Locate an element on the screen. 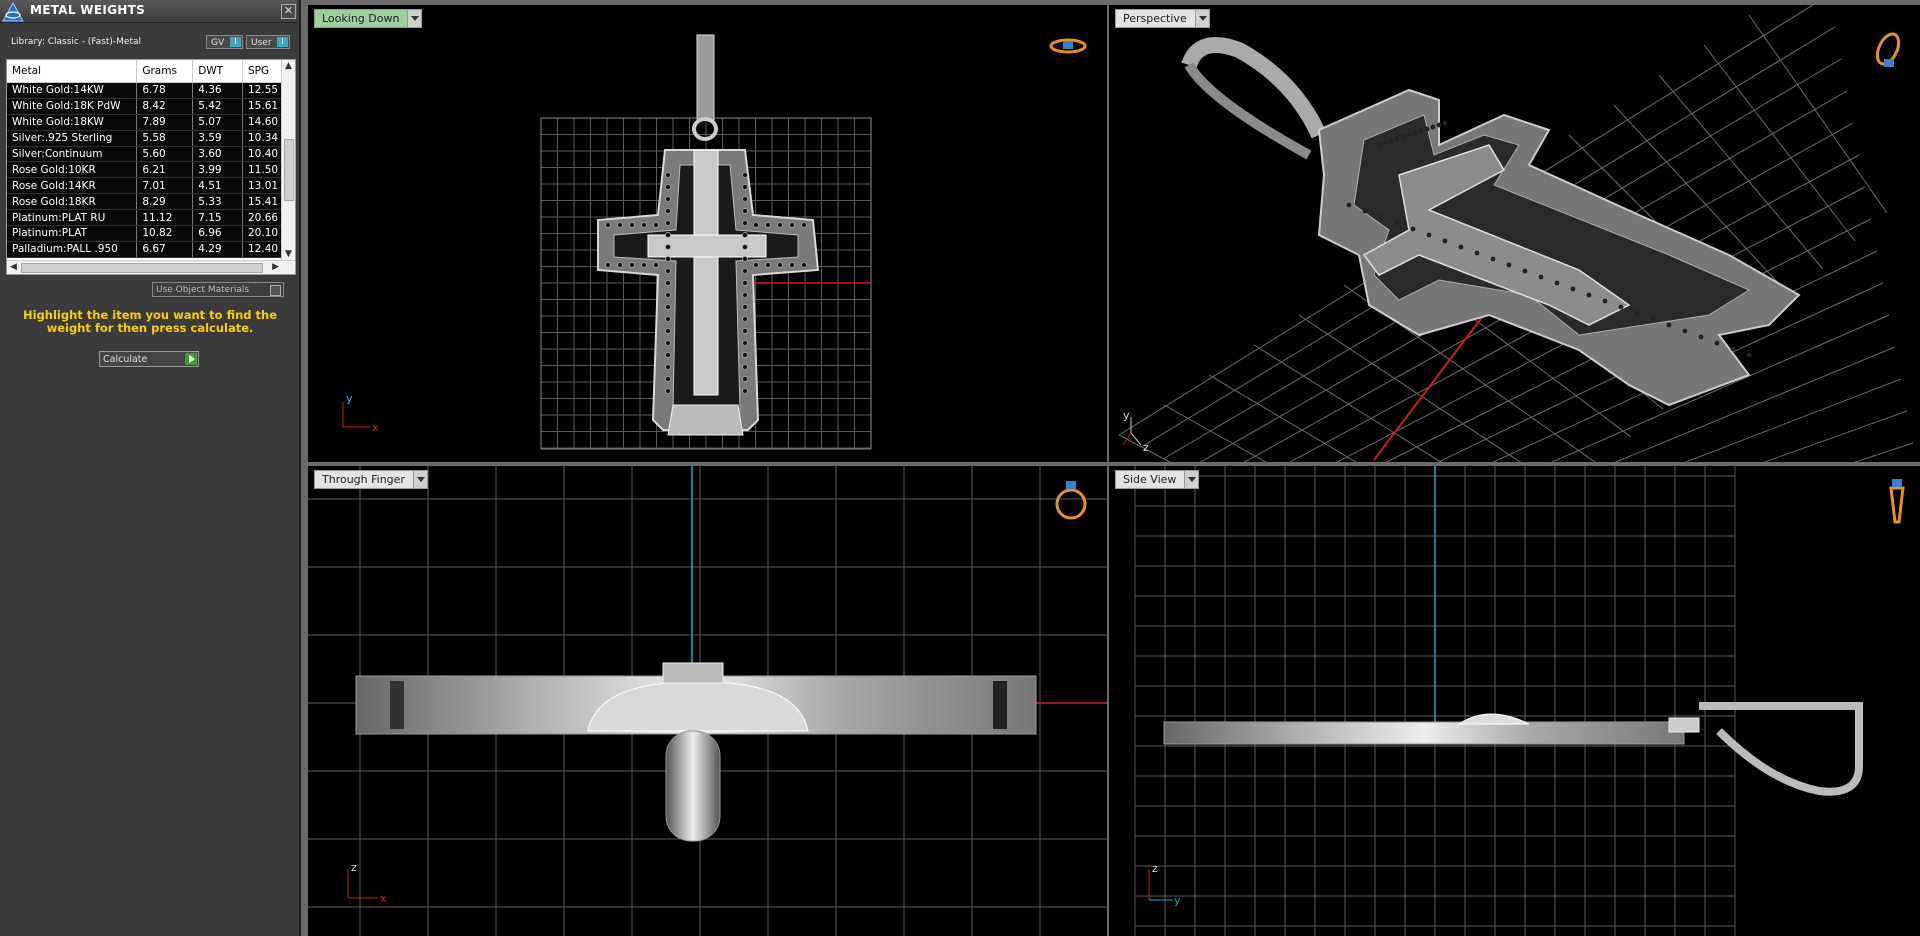  table-row: Platinum:PLAT 10.82 6.96 20.10 is located at coordinates (144, 233).